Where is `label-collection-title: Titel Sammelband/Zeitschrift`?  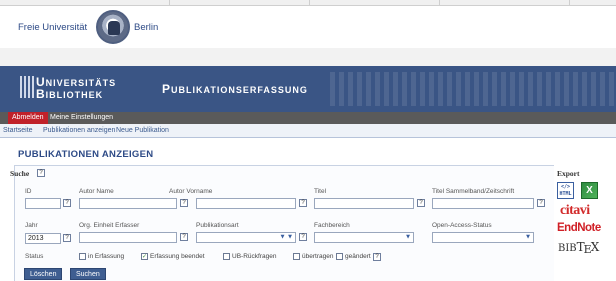 label-collection-title: Titel Sammelband/Zeitschrift is located at coordinates (473, 191).